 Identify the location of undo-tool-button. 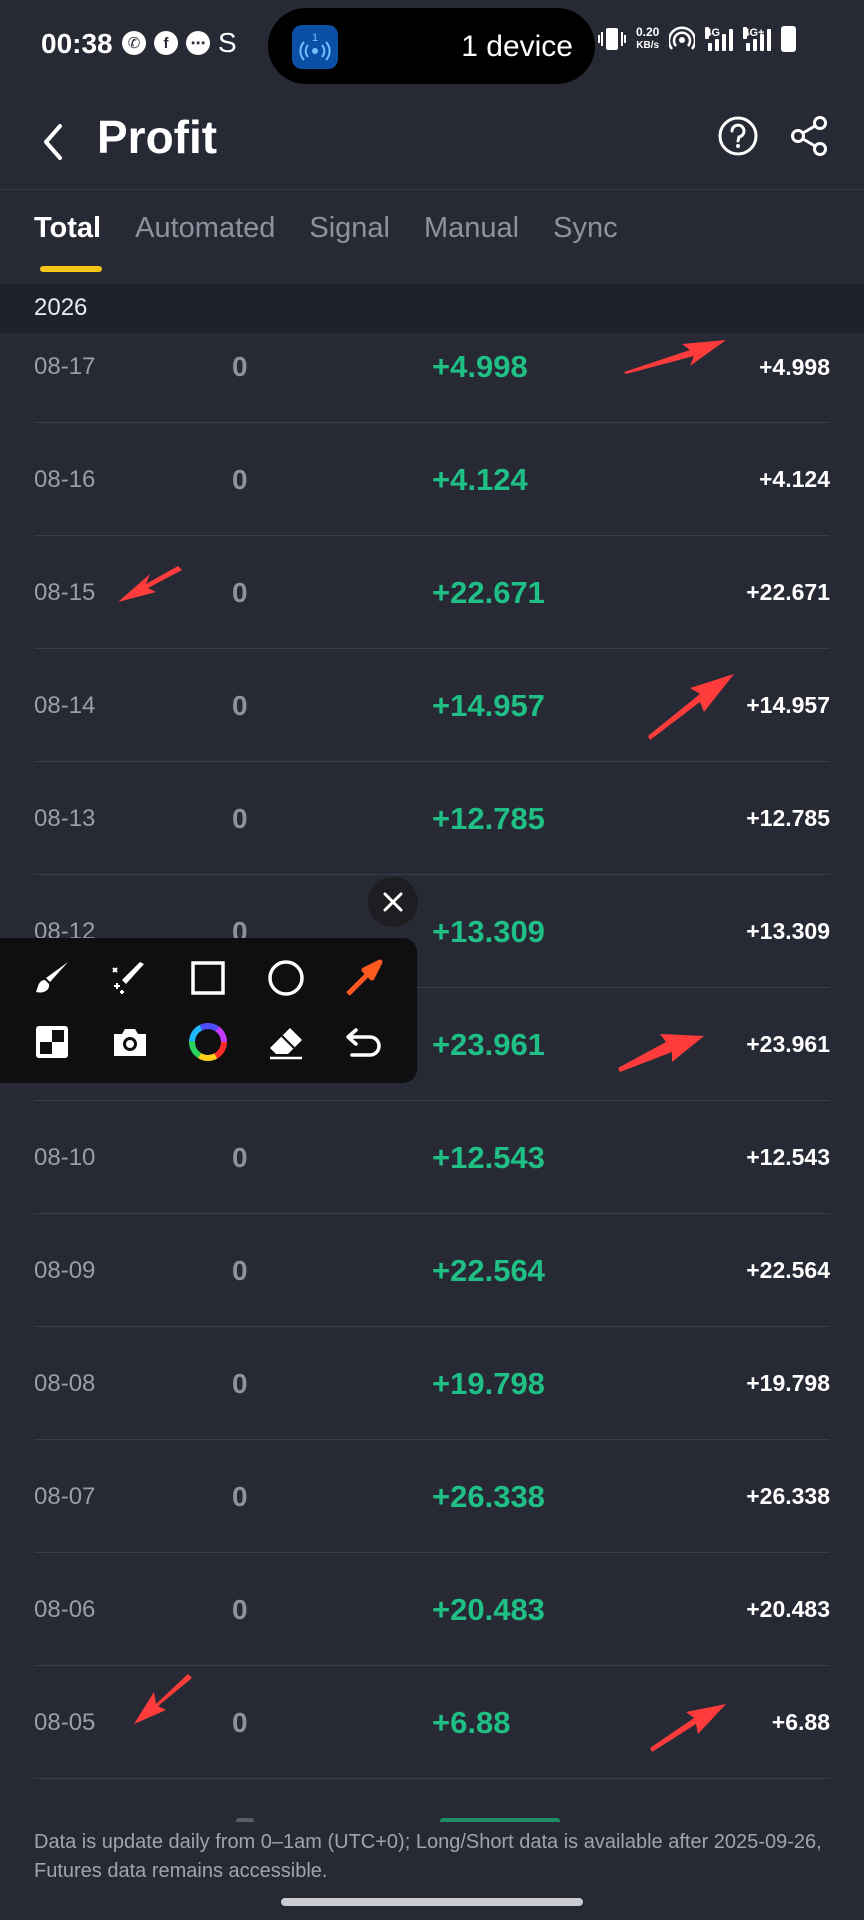
(364, 1042).